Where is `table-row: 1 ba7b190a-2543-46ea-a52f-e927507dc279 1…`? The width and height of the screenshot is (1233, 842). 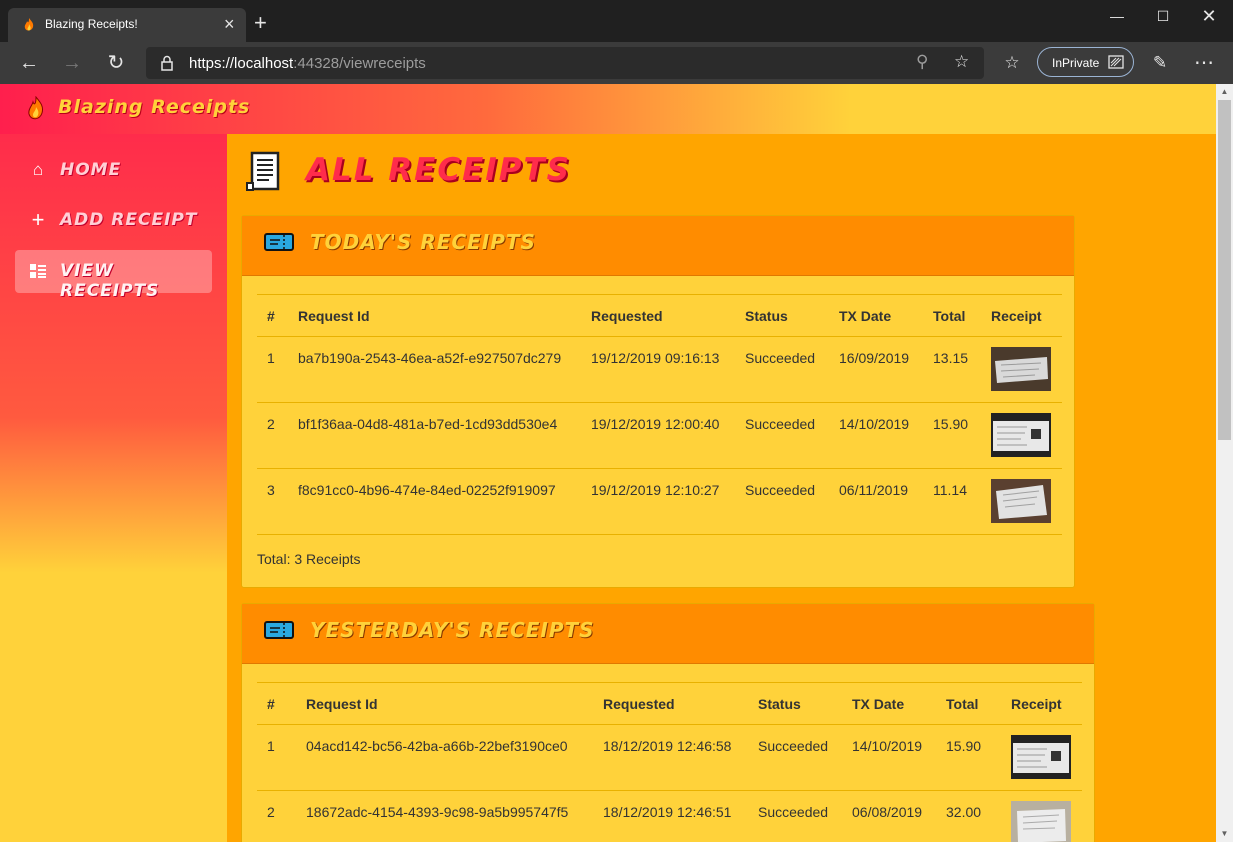
table-row: 1 ba7b190a-2543-46ea-a52f-e927507dc279 1… is located at coordinates (659, 369).